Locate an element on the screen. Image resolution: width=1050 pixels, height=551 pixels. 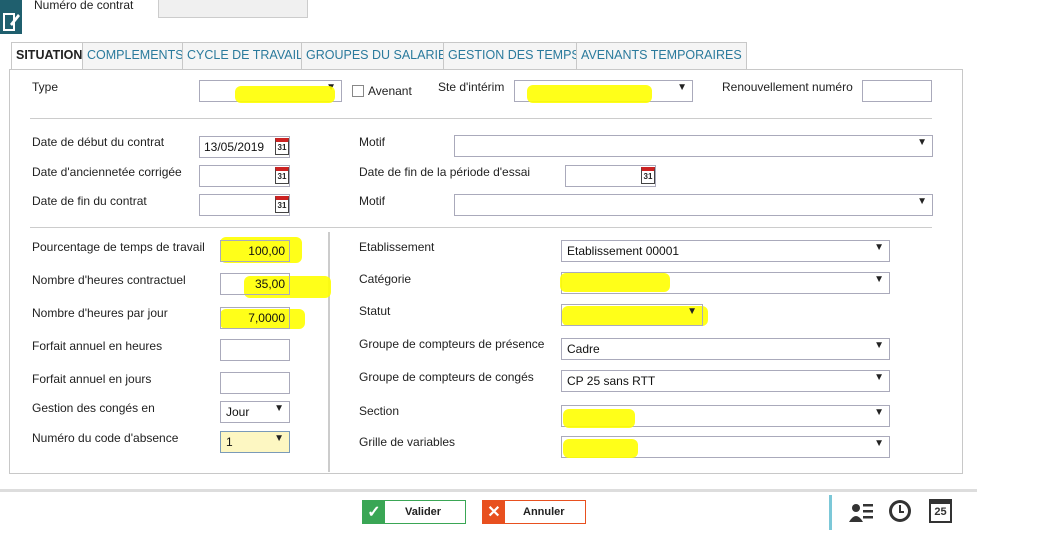
forfait-jours-label: Forfait annuel en jours is located at coordinates (92, 379).